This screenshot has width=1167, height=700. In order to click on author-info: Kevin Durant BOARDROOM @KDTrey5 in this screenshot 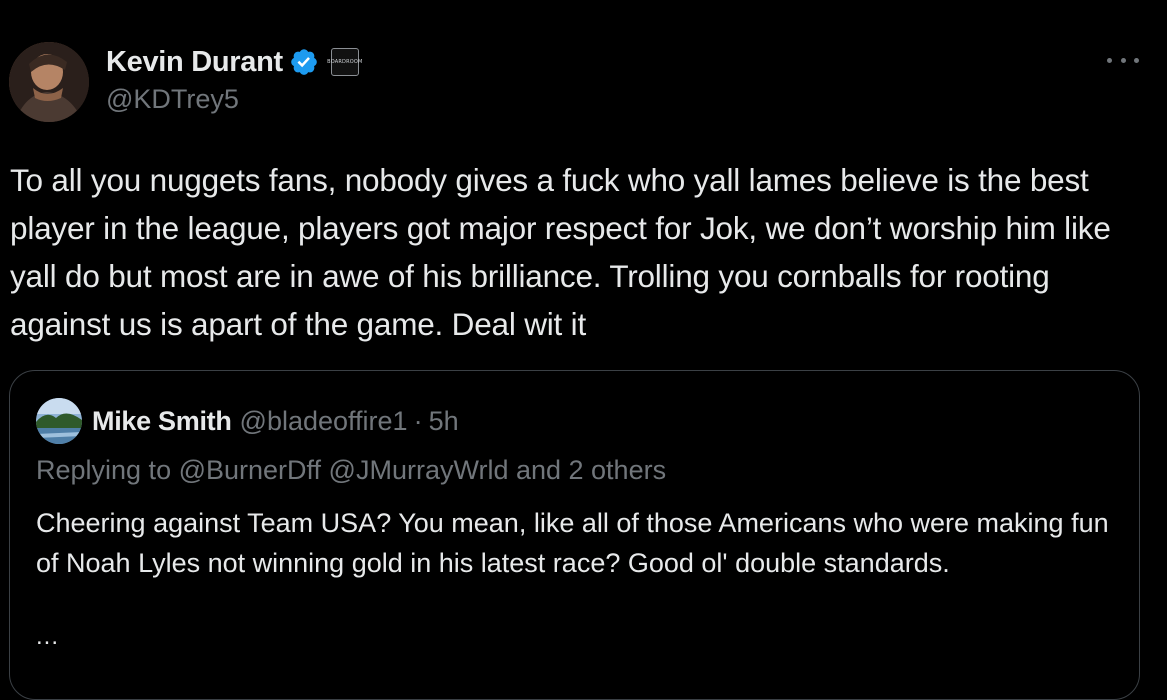, I will do `click(234, 79)`.